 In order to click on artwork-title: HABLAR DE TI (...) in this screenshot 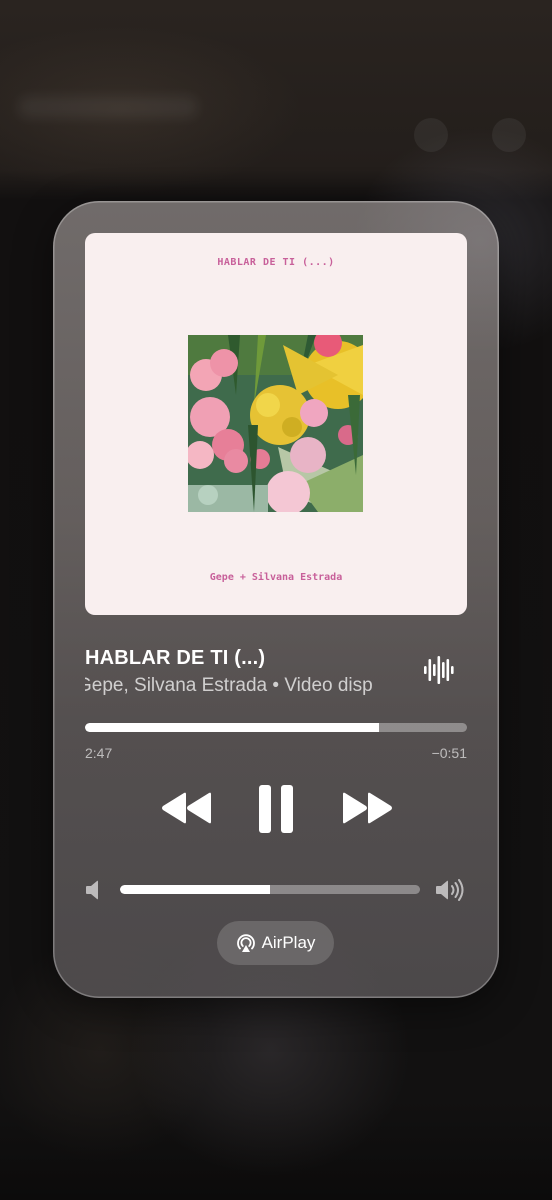, I will do `click(276, 262)`.